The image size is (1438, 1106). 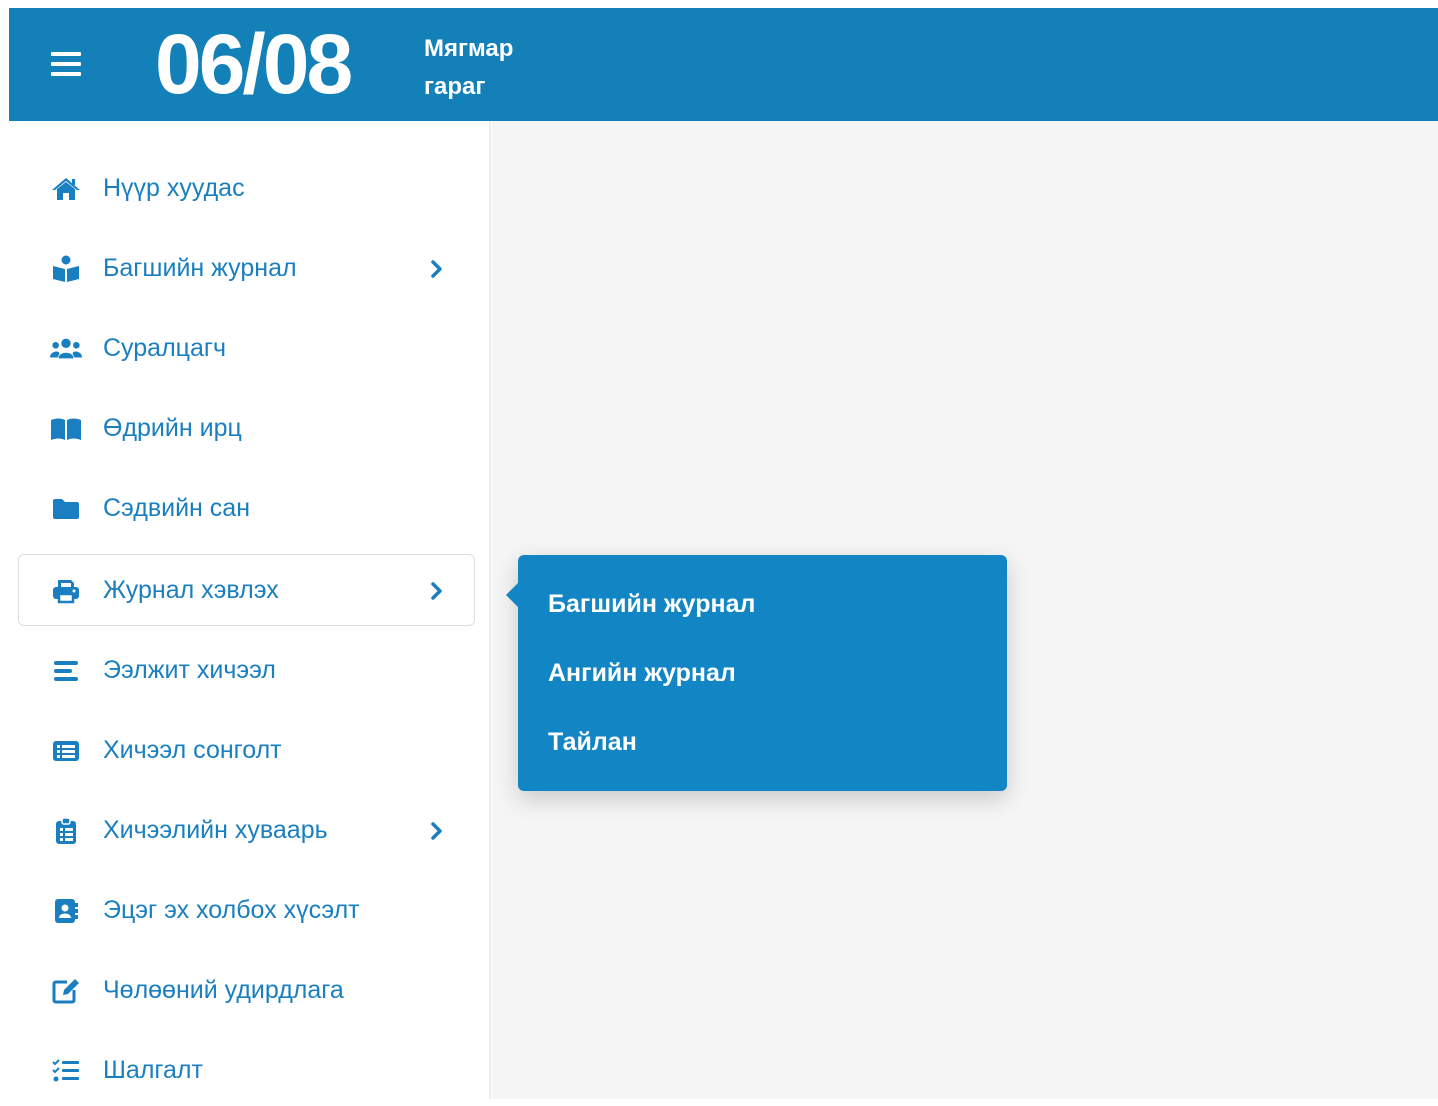 I want to click on submenu-item-report: Тайлан, so click(x=592, y=742).